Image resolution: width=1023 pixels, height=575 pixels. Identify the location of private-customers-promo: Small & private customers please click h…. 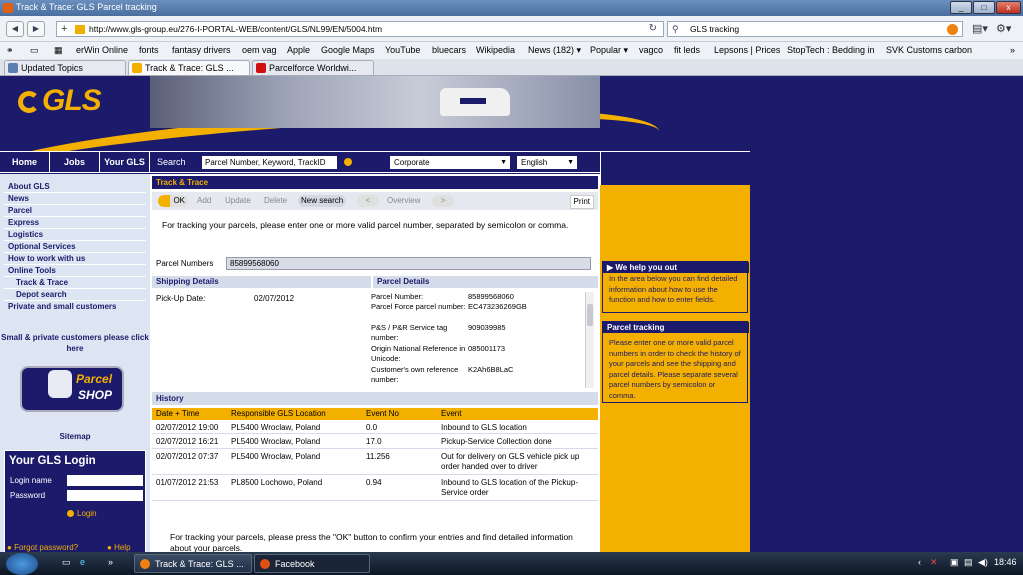
(75, 343).